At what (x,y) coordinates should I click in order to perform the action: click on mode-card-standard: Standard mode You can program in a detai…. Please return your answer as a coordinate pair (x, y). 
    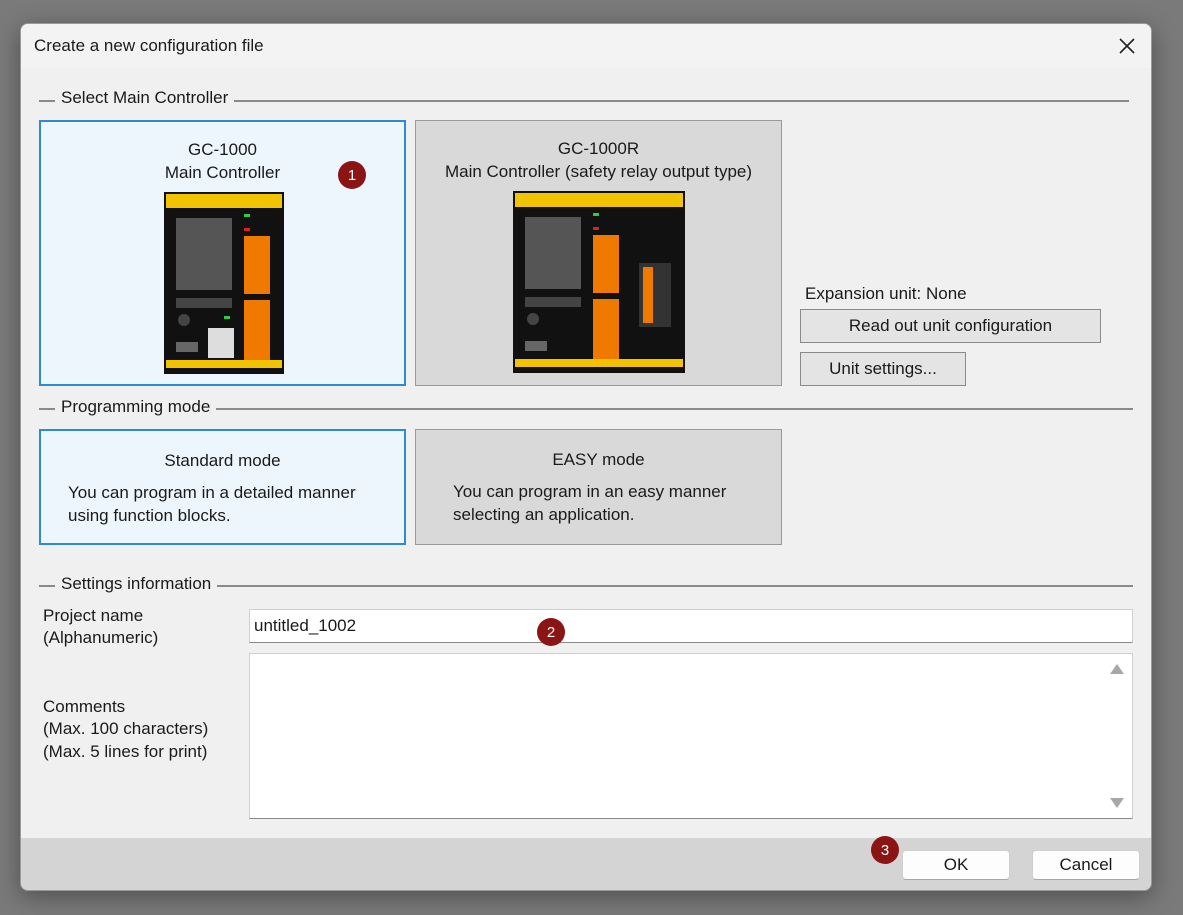
    Looking at the image, I should click on (222, 487).